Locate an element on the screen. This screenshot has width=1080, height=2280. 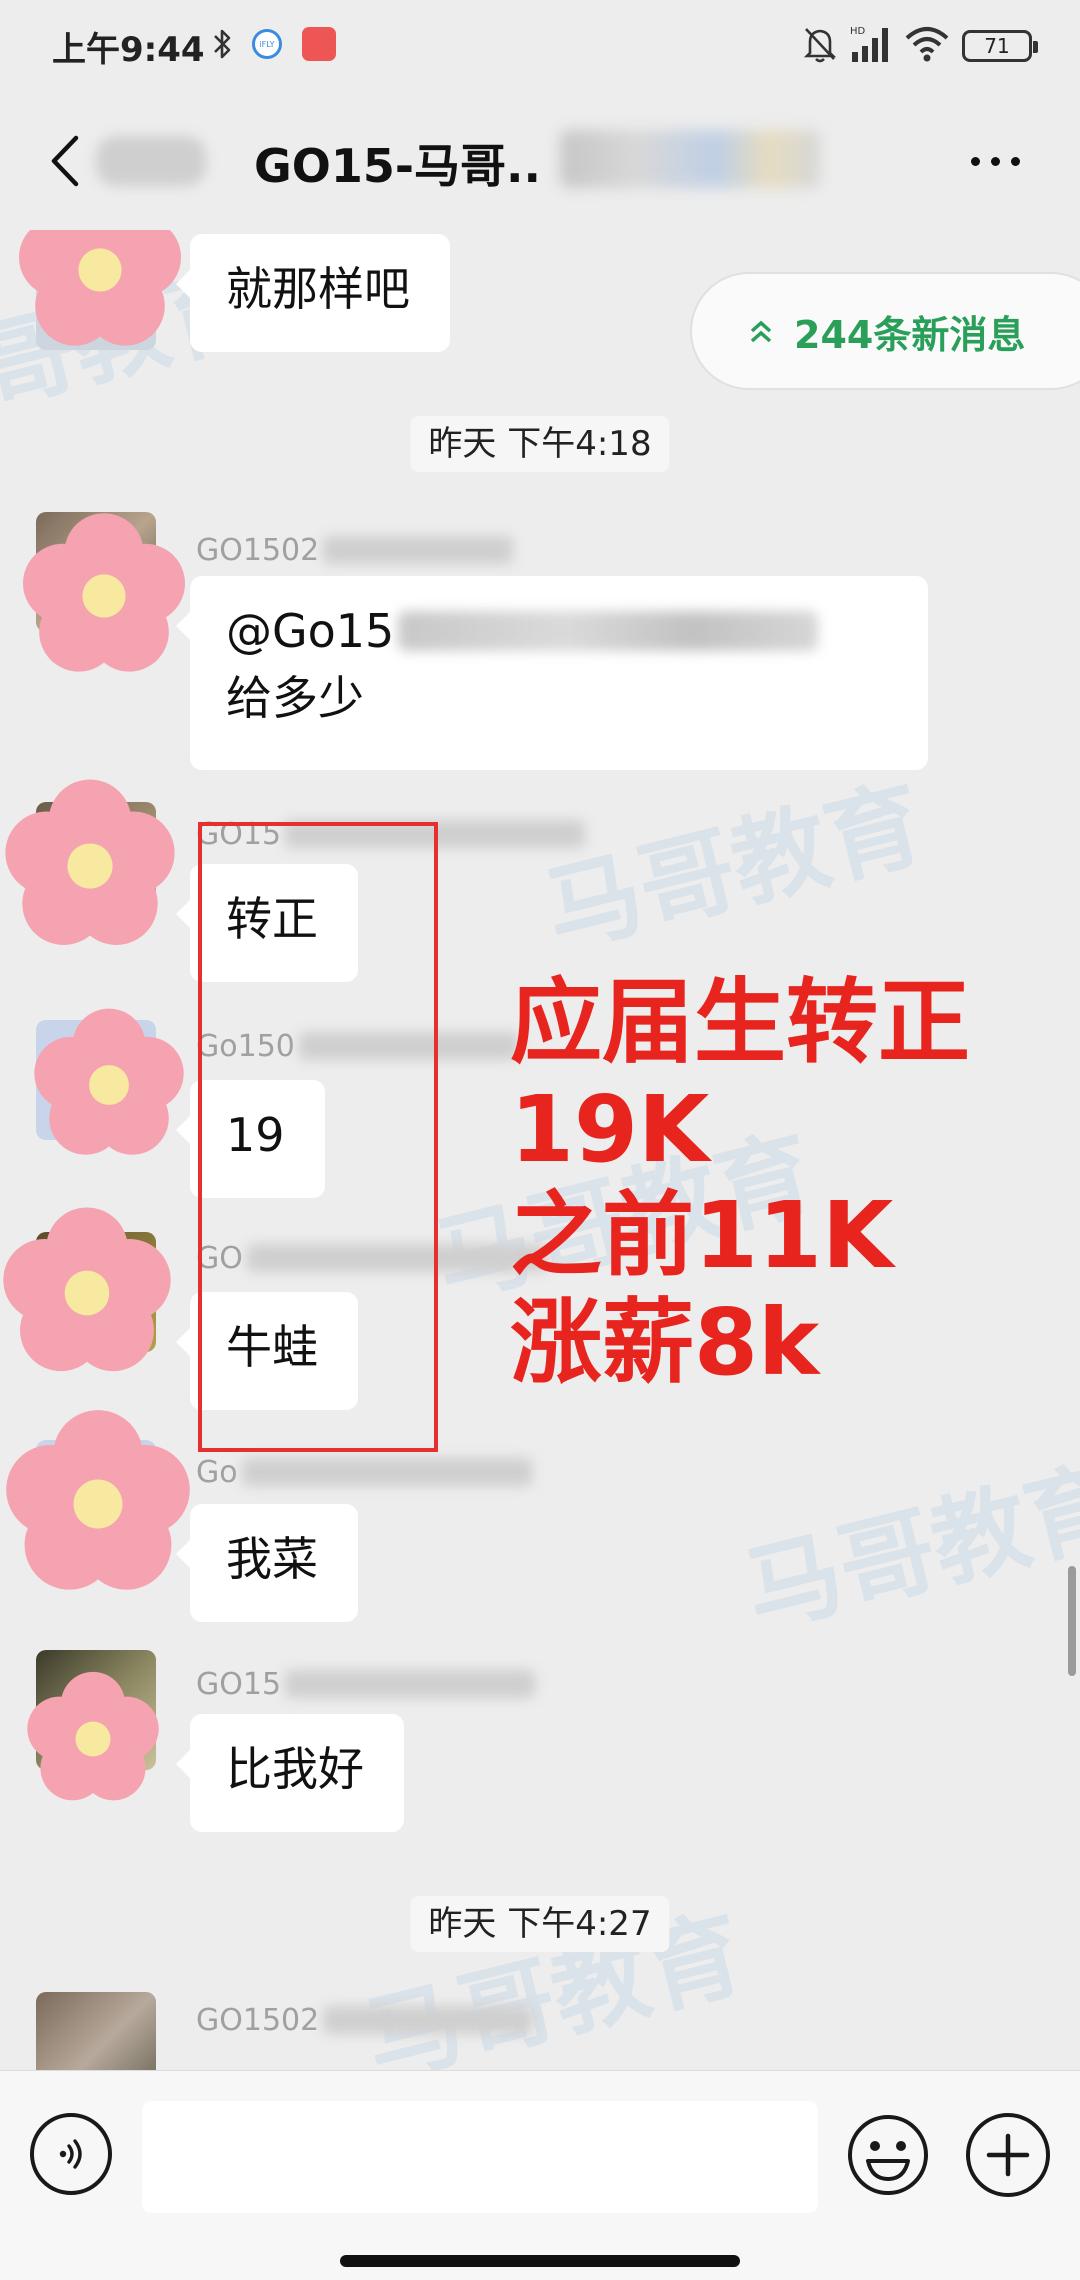
svg-text: HD is located at coordinates (858, 31).